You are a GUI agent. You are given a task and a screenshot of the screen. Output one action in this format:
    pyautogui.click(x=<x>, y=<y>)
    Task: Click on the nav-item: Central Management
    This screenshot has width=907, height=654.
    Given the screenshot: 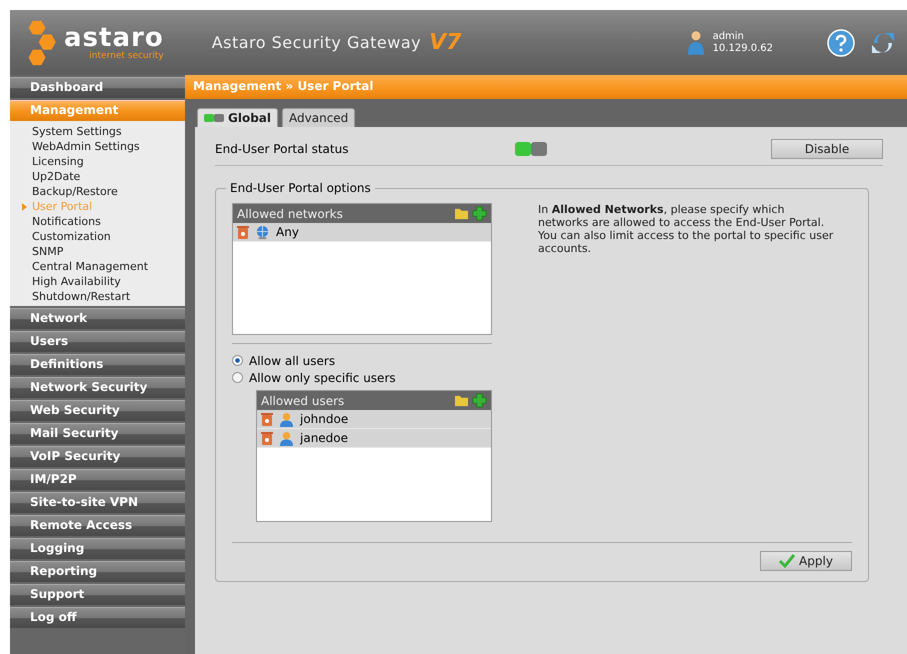 What is the action you would take?
    pyautogui.click(x=97, y=266)
    